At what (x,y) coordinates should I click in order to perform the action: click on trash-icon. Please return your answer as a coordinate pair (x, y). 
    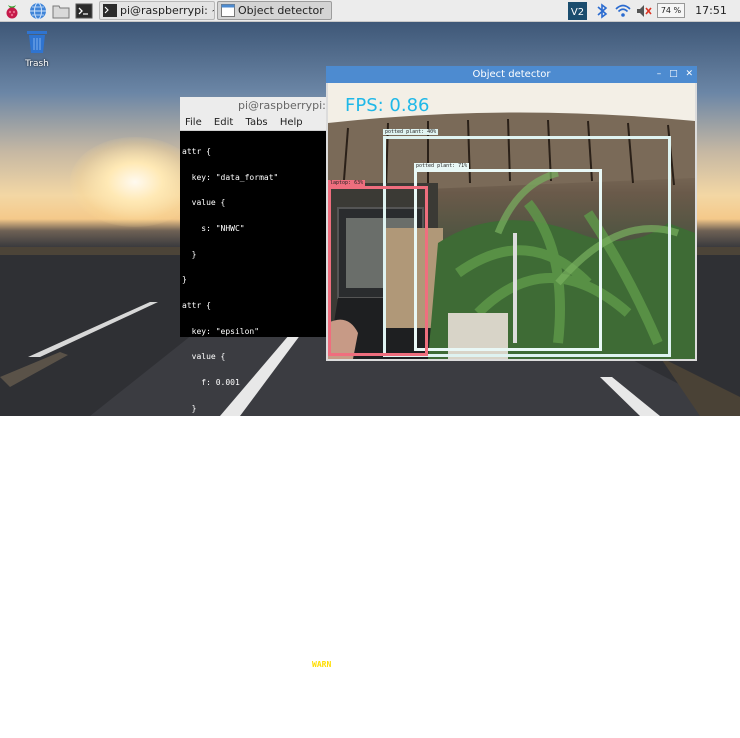
    Looking at the image, I should click on (37, 42).